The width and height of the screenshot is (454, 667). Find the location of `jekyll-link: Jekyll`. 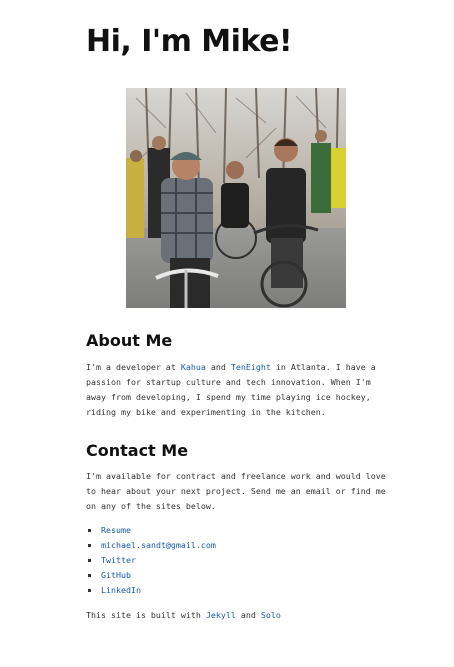

jekyll-link: Jekyll is located at coordinates (221, 615).